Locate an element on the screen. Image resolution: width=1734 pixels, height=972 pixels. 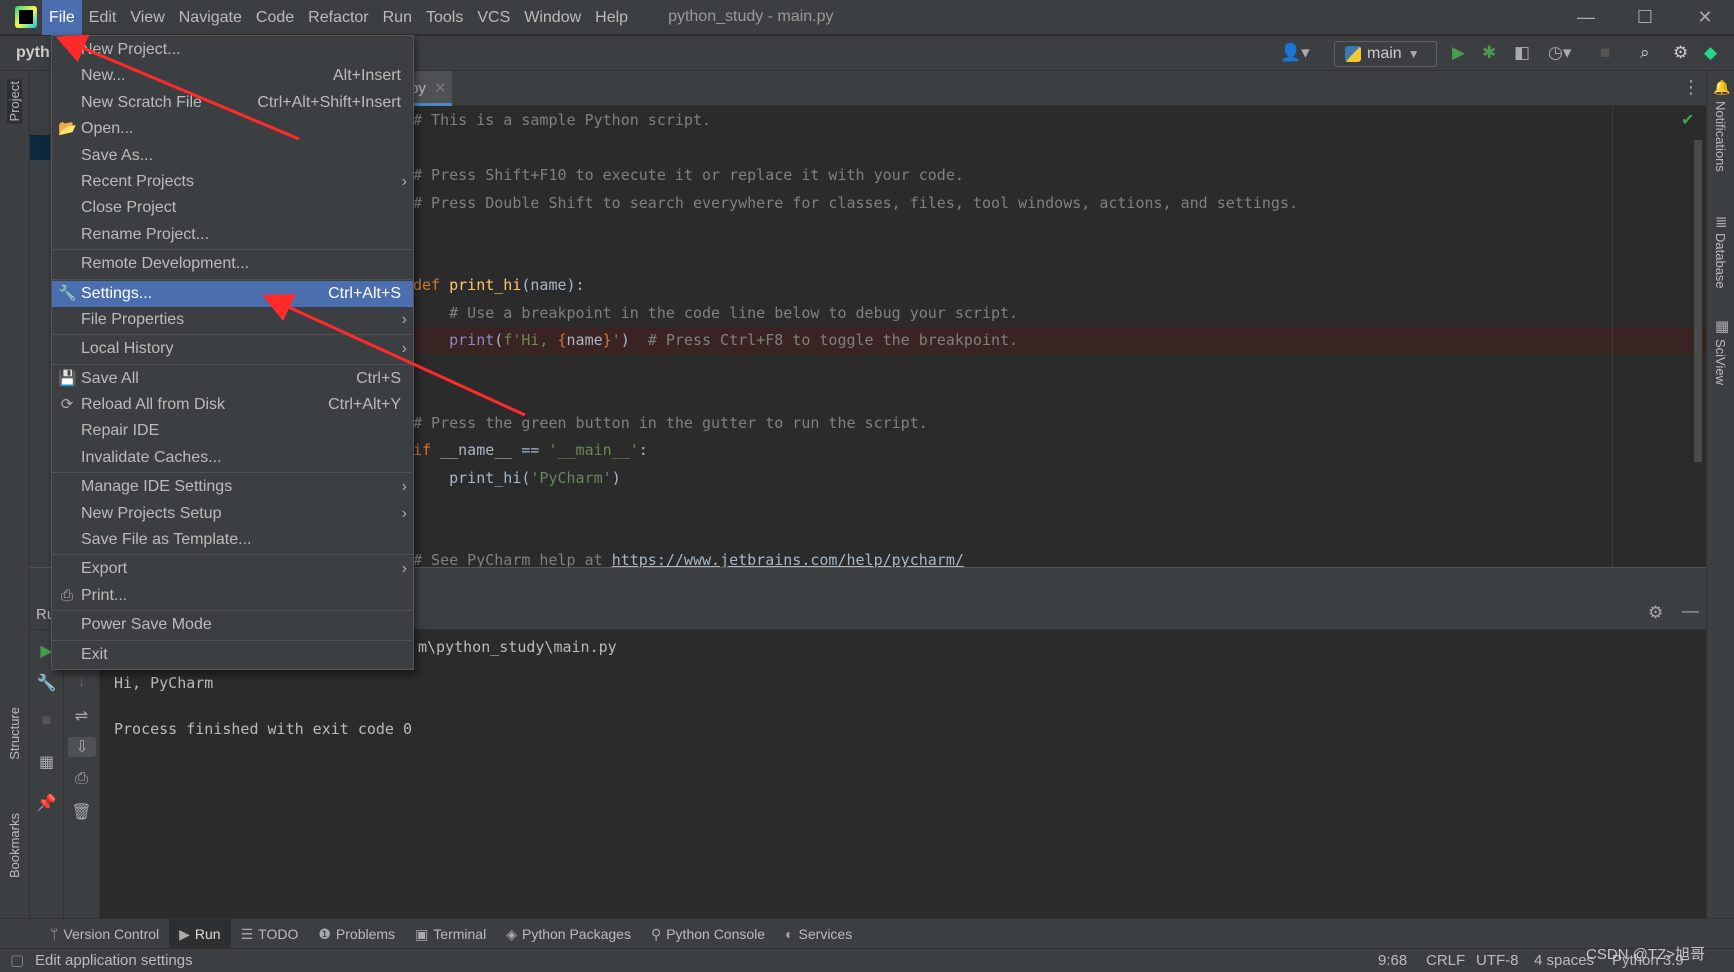
notifications-tool-button: Notifications is located at coordinates (1720, 136).